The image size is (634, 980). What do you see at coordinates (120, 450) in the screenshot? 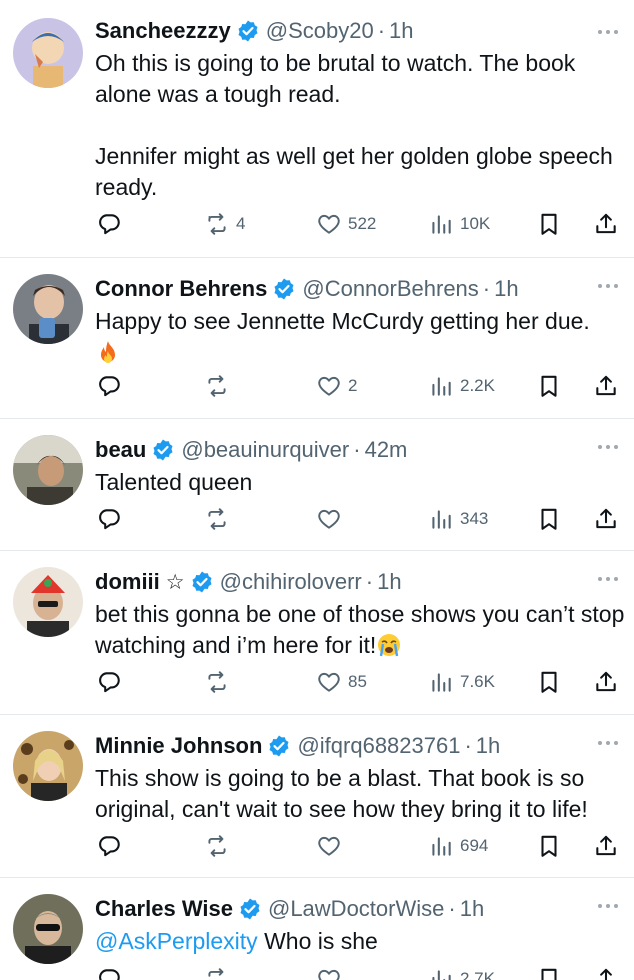
I see `display-name: beau` at bounding box center [120, 450].